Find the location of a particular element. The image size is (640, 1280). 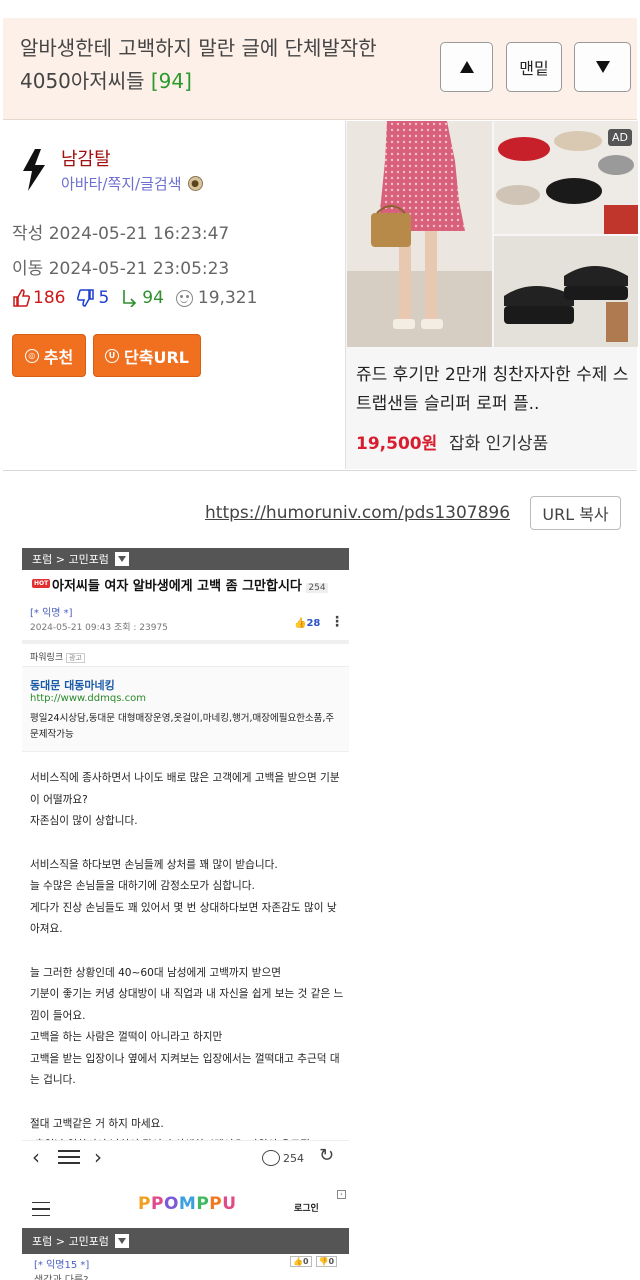

ad-image-flats: AD is located at coordinates (566, 177).